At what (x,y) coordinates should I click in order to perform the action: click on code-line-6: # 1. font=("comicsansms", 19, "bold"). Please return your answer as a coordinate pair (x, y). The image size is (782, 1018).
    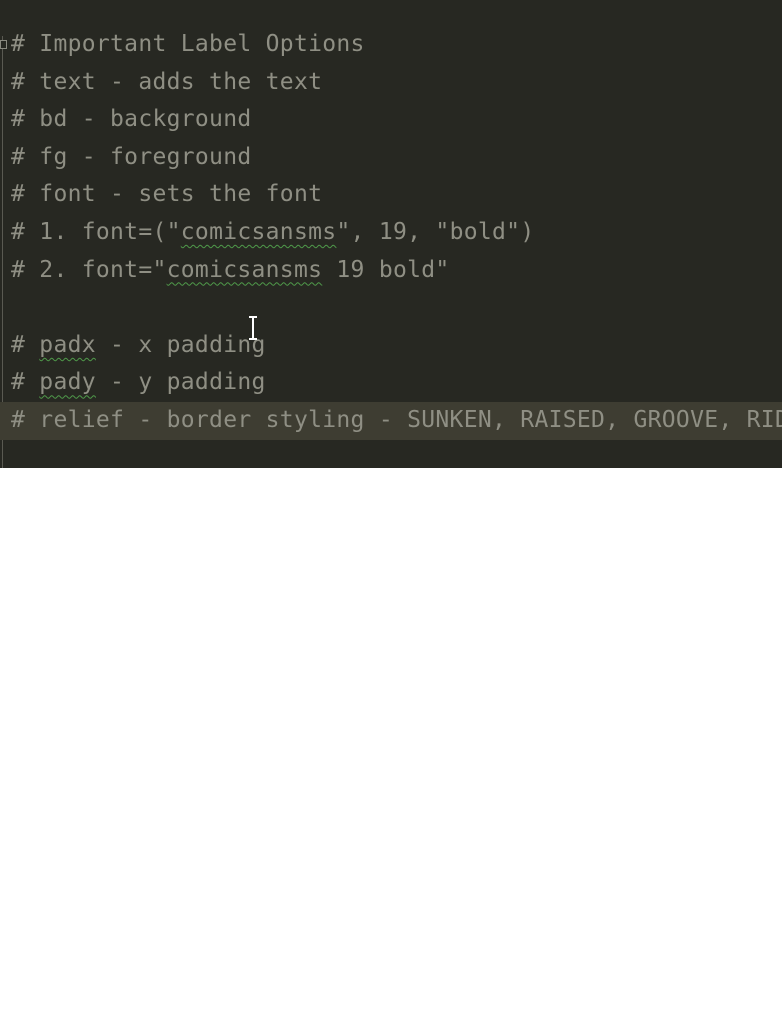
    Looking at the image, I should click on (396, 233).